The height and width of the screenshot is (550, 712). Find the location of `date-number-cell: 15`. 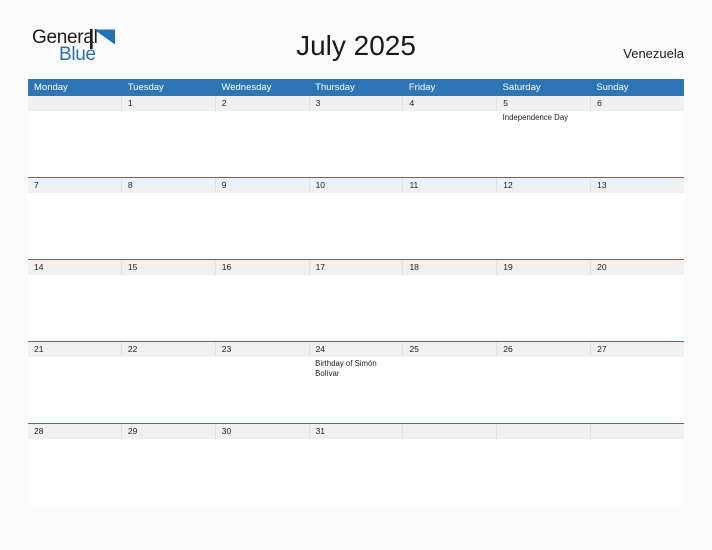

date-number-cell: 15 is located at coordinates (167, 267).